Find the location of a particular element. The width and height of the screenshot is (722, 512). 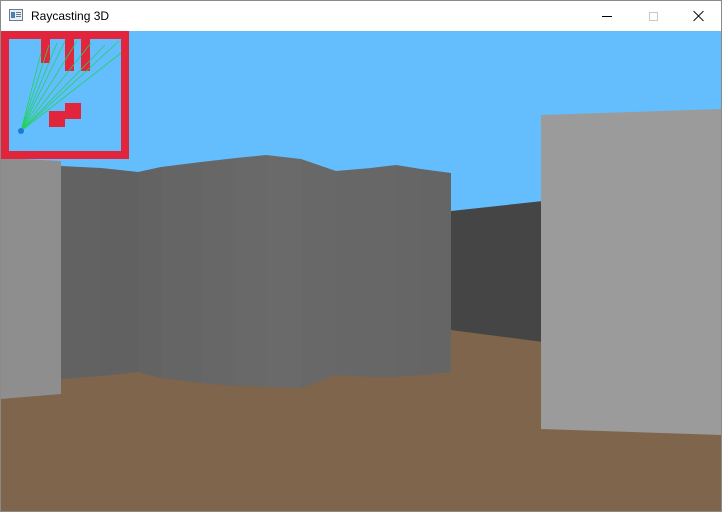

title-bar: Raycasting 3D is located at coordinates (361, 16).